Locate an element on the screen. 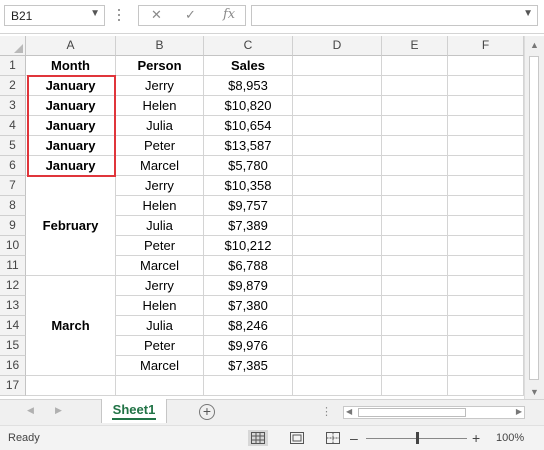 Image resolution: width=544 pixels, height=450 pixels. cell-f8 is located at coordinates (486, 206).